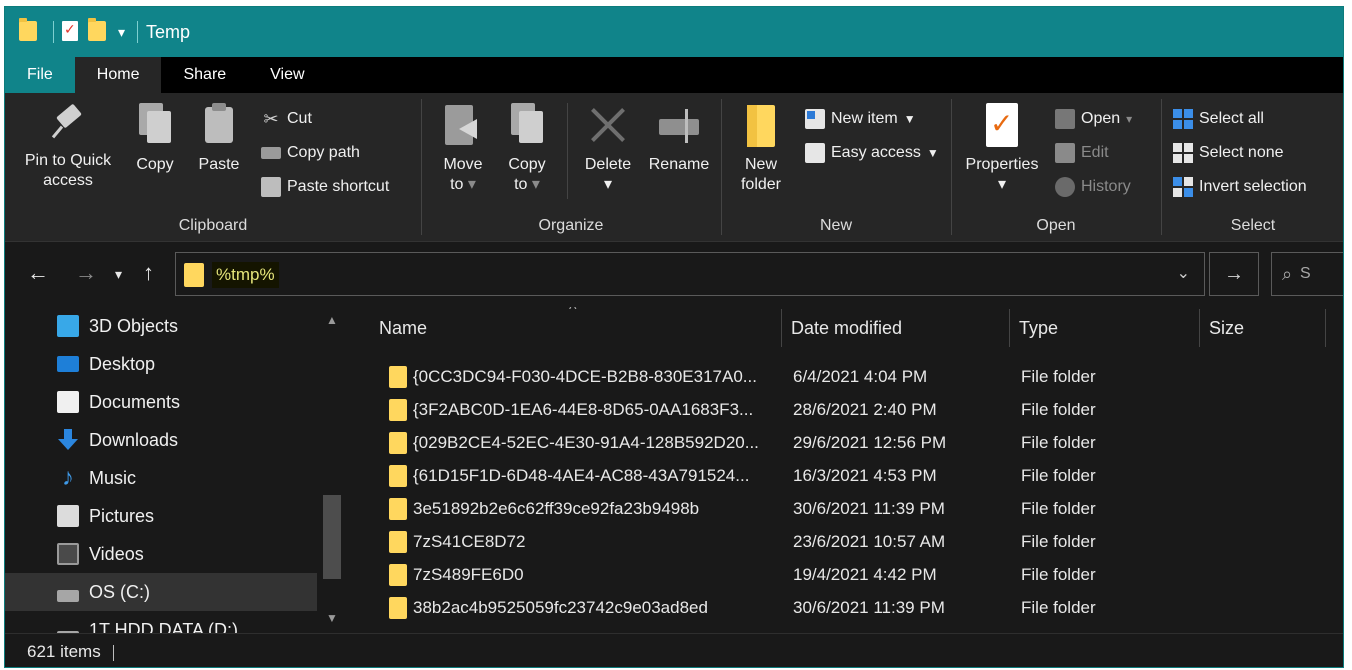 The width and height of the screenshot is (1352, 670). Describe the element at coordinates (679, 139) in the screenshot. I see `rename-button: Rename` at that location.